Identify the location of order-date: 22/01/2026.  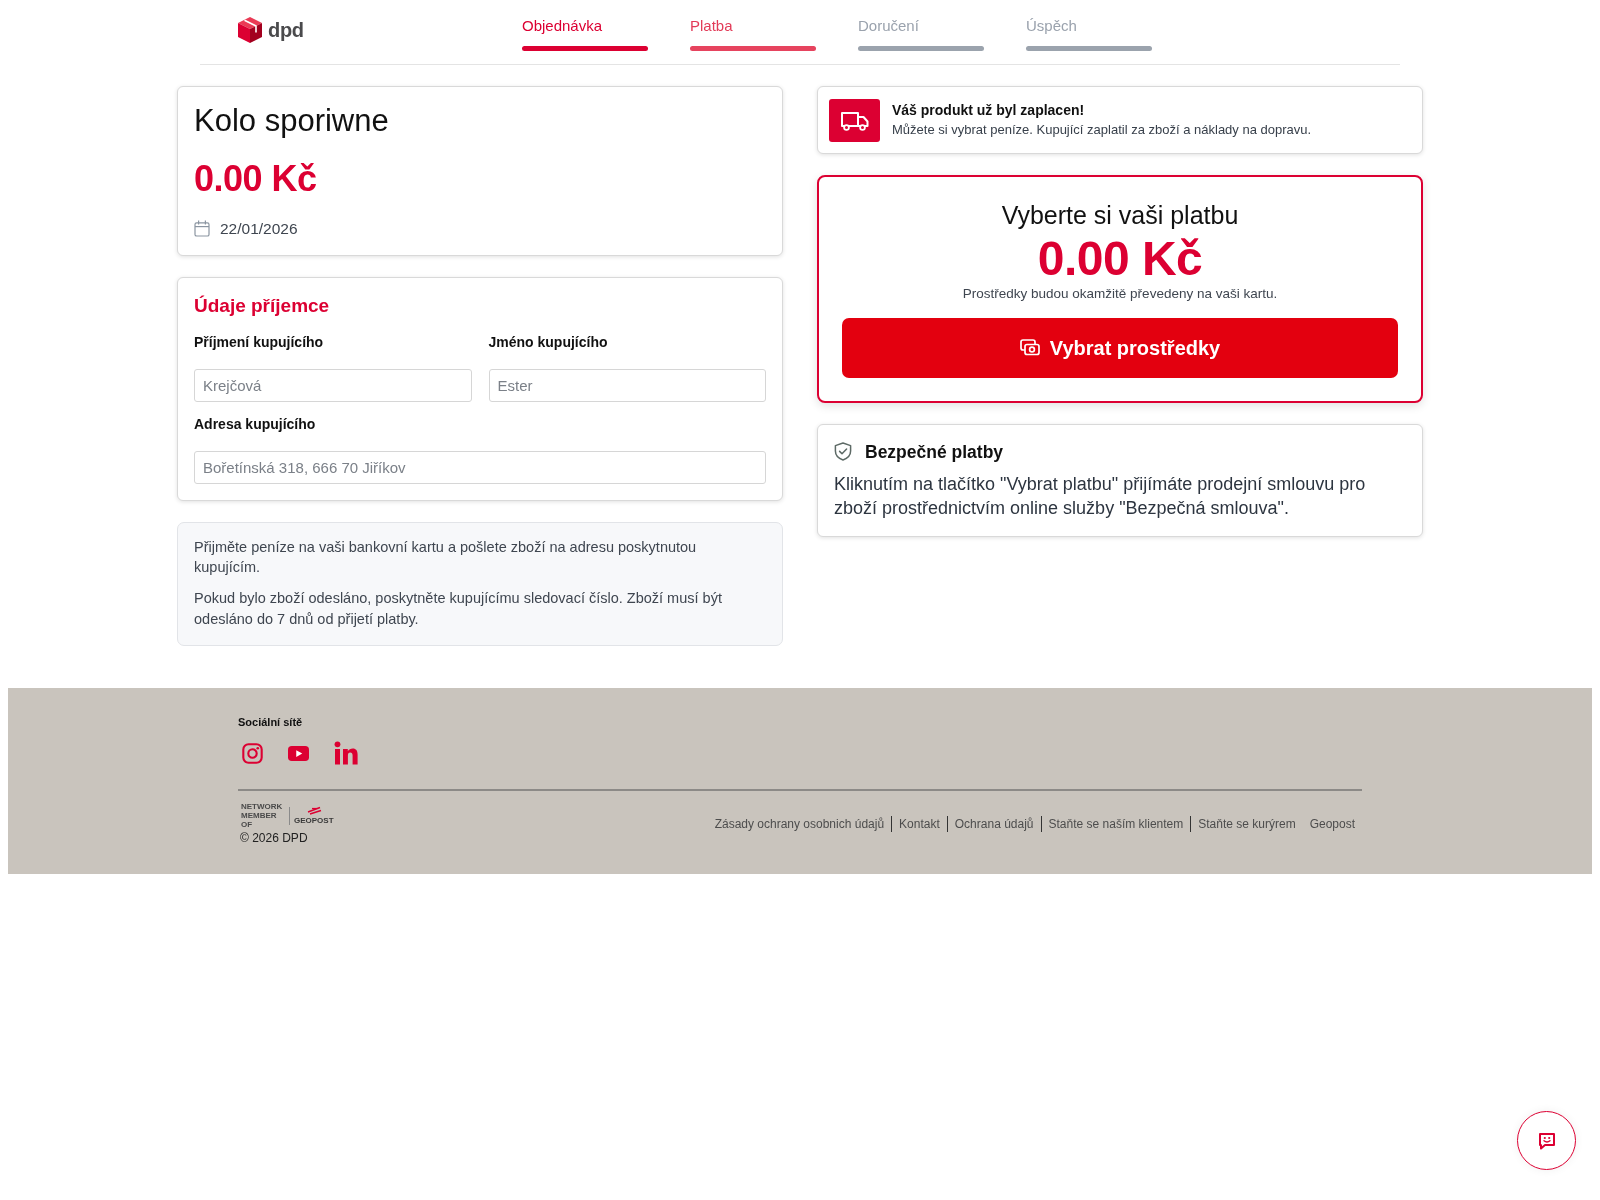
(259, 229).